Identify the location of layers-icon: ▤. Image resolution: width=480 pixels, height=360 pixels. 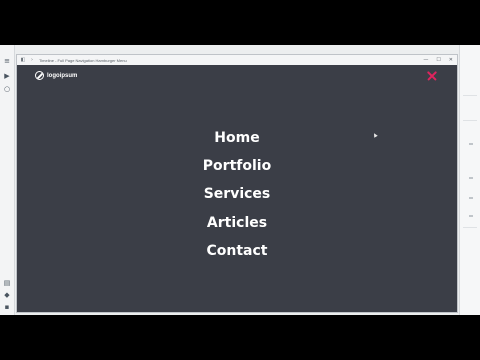
(7, 283).